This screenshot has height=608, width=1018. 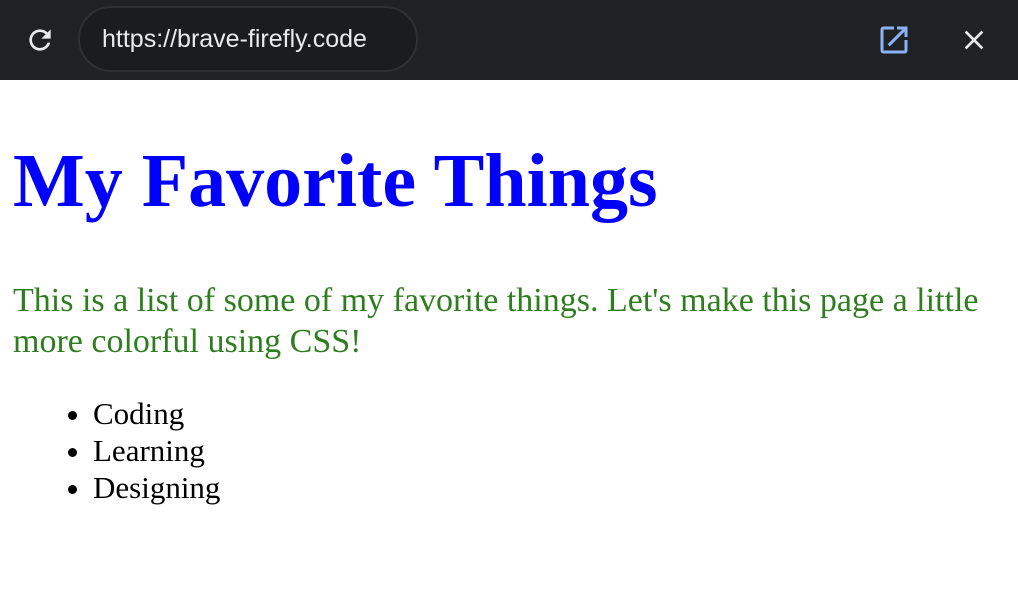 I want to click on browser-toolbar, so click(x=509, y=40).